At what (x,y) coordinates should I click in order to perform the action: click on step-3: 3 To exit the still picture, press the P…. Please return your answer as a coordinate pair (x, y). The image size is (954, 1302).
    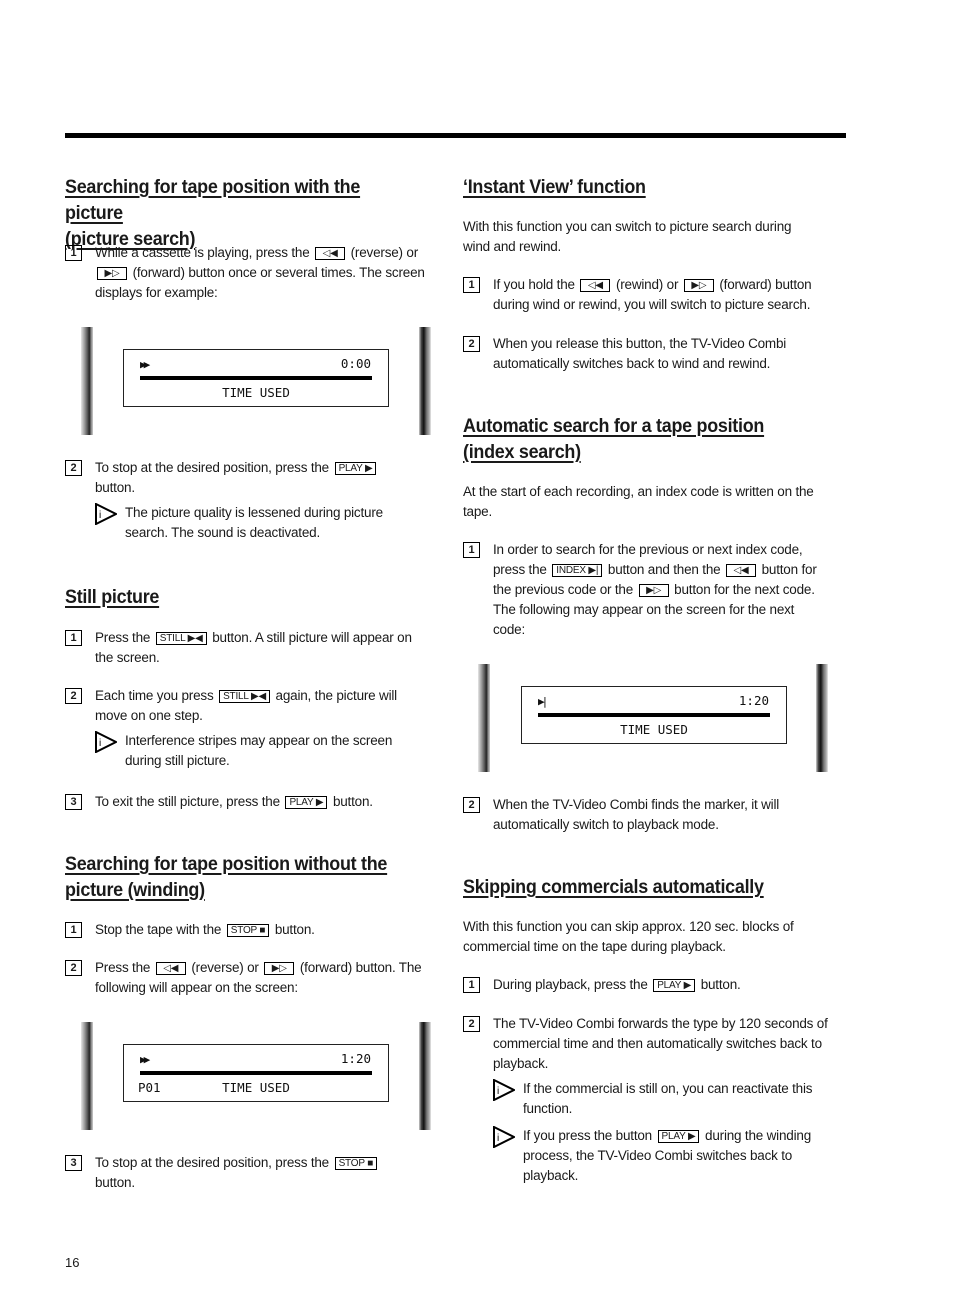
    Looking at the image, I should click on (255, 802).